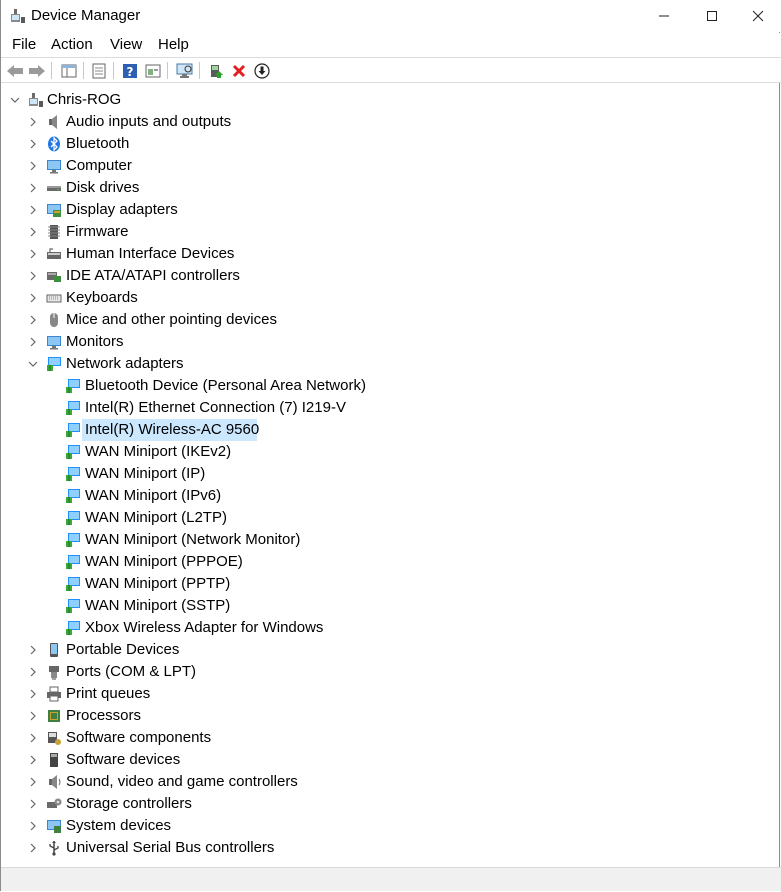 This screenshot has height=892, width=781. Describe the element at coordinates (36, 100) in the screenshot. I see `computer-root-icon` at that location.